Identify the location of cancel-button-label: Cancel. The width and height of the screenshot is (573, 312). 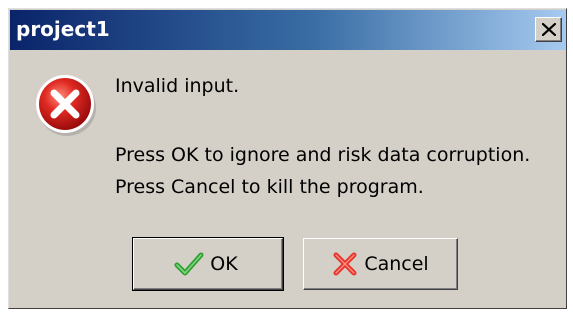
(396, 264).